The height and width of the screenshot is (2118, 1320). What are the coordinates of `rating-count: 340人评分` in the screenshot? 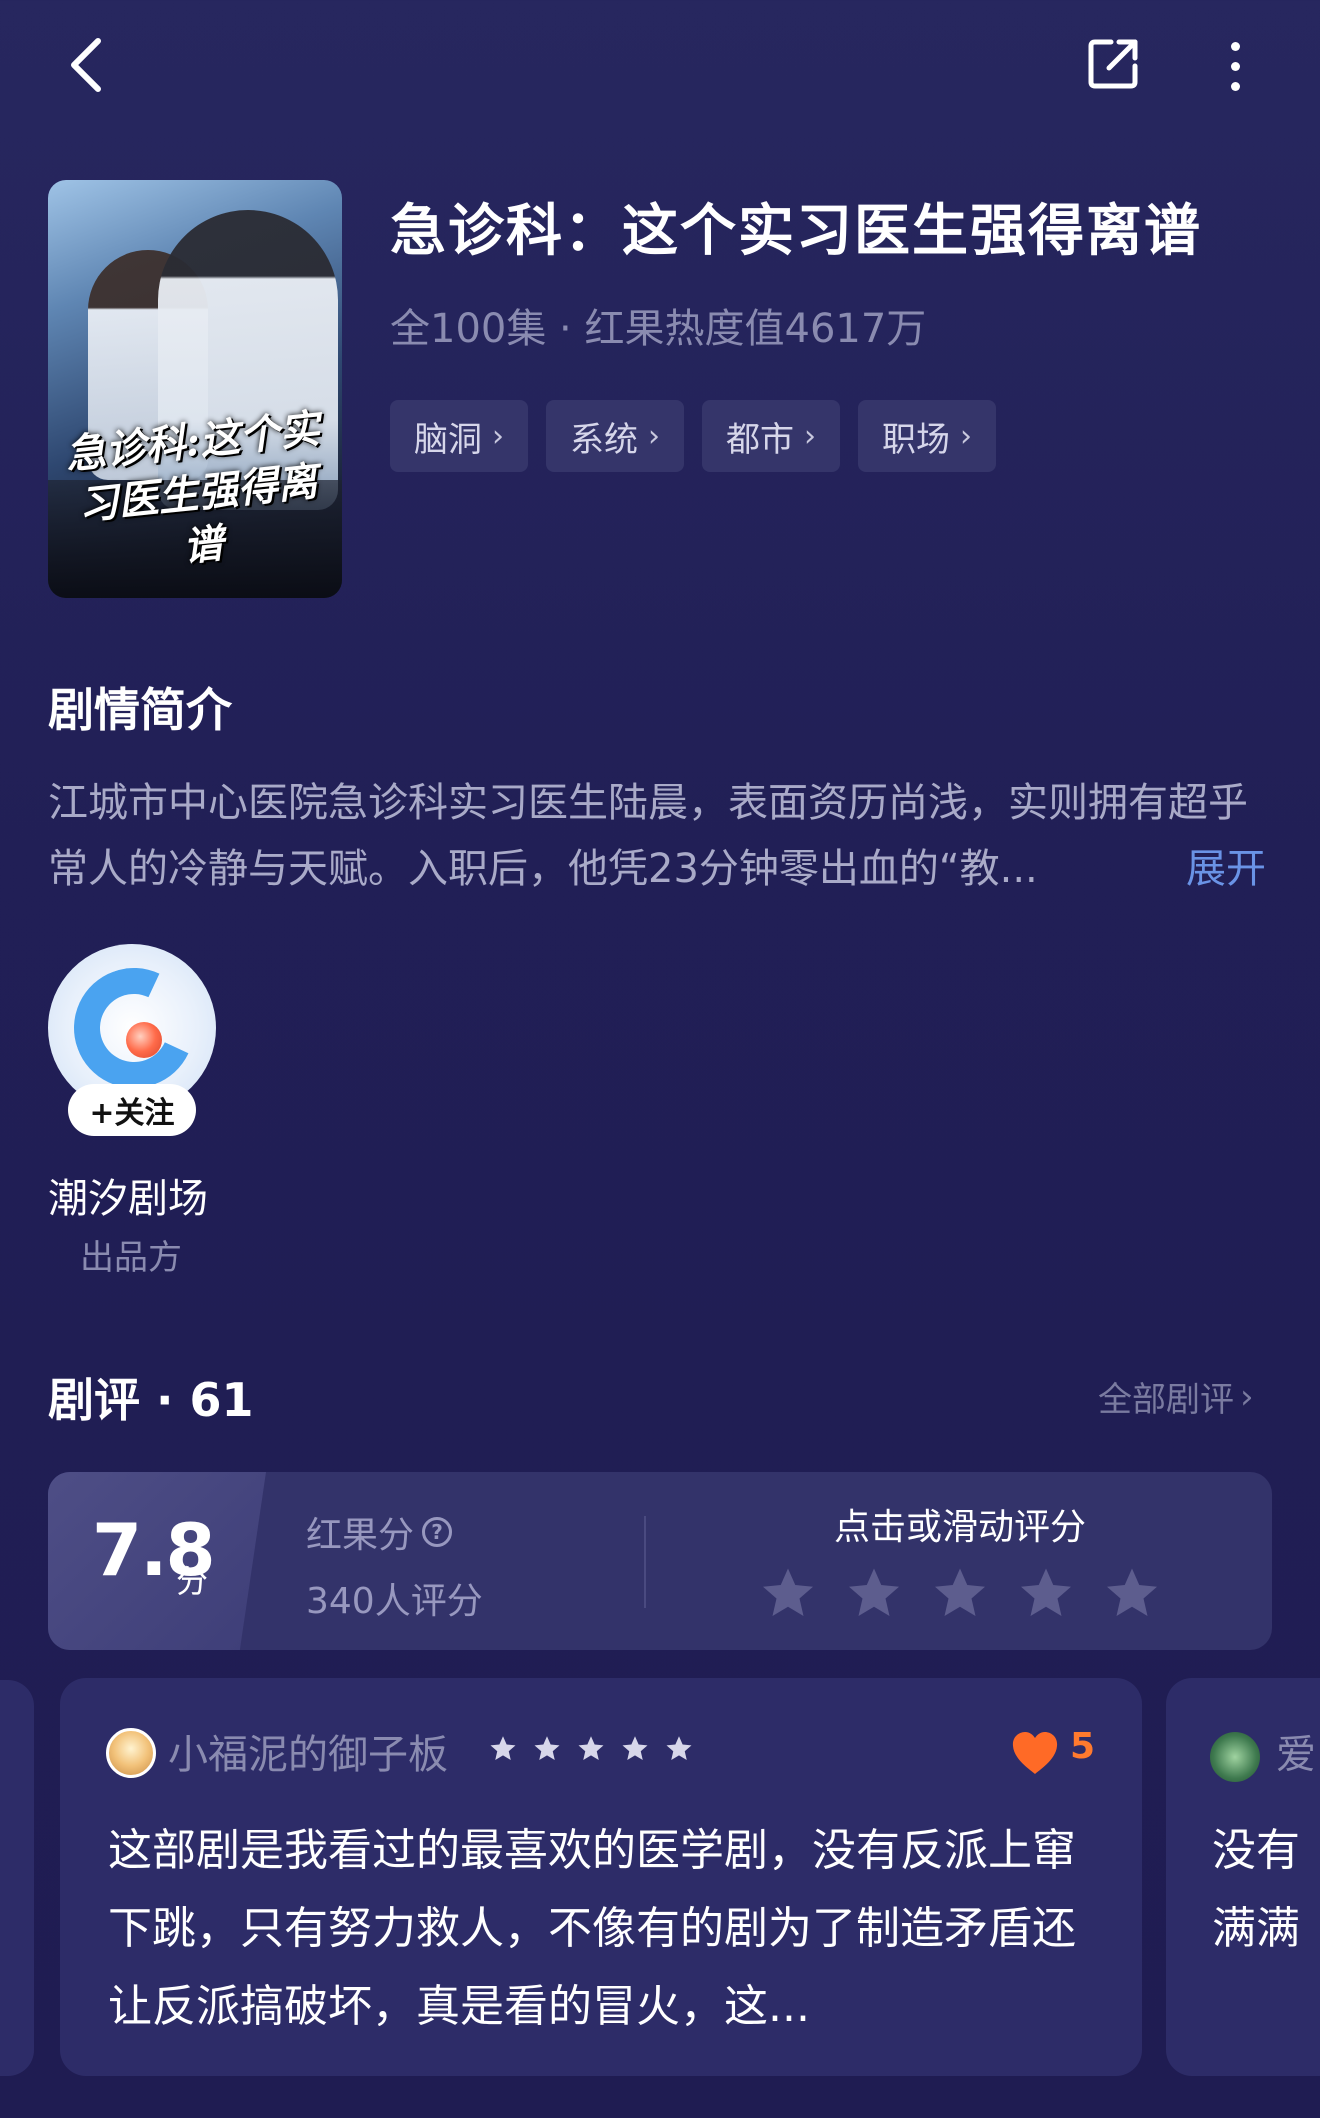 It's located at (394, 1601).